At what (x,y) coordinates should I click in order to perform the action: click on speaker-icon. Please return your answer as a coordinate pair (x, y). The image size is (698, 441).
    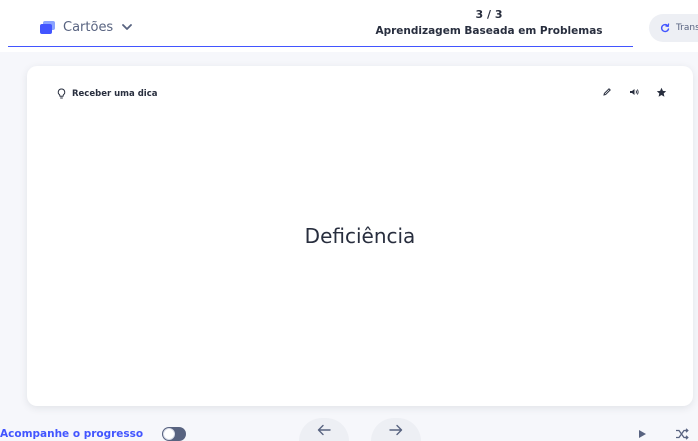
    Looking at the image, I should click on (634, 92).